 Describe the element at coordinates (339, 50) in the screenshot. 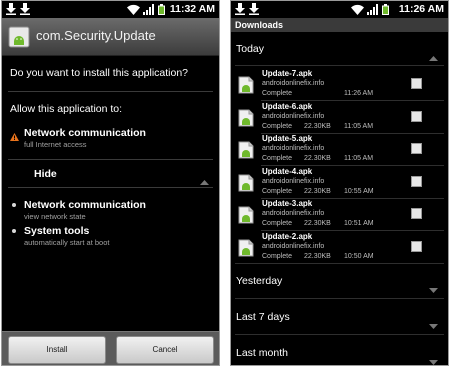

I see `group-today: Today` at that location.